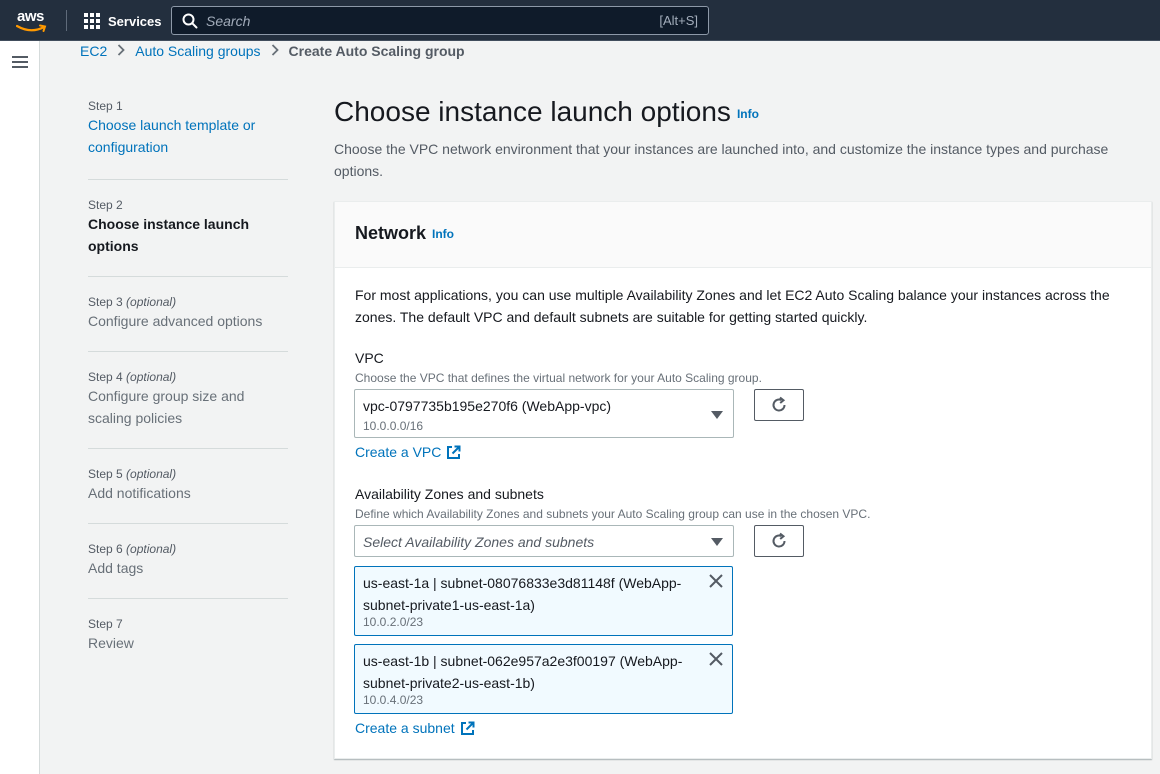 This screenshot has width=1160, height=774. I want to click on subnet-token-cidr: 10.0.4.0/23, so click(393, 700).